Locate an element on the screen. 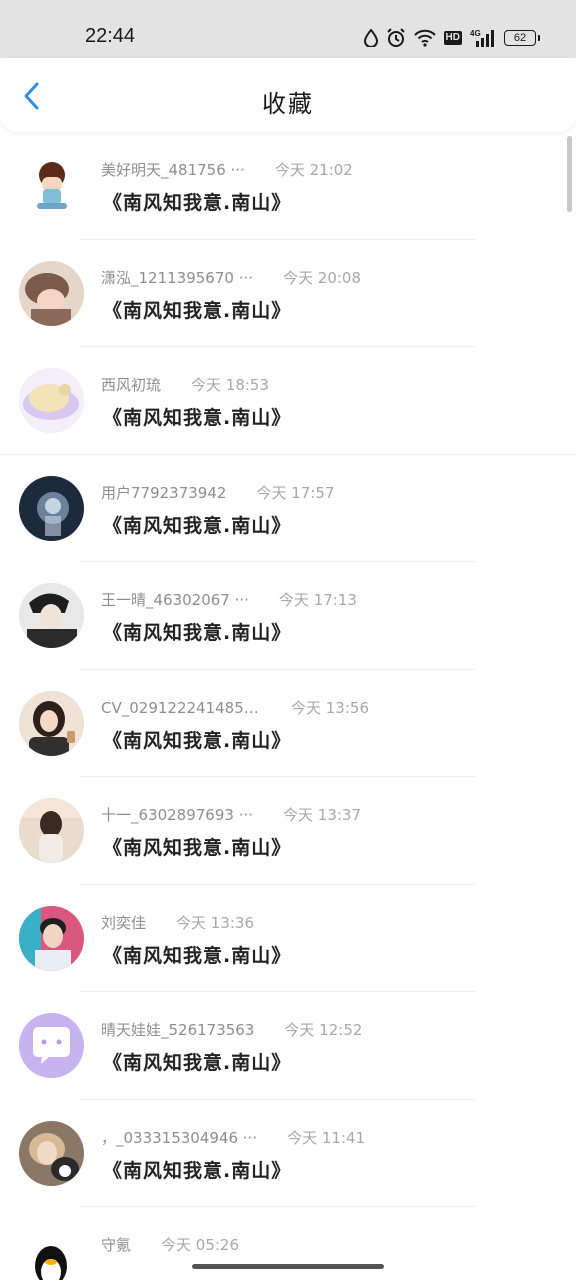  wifi-icon is located at coordinates (424, 38).